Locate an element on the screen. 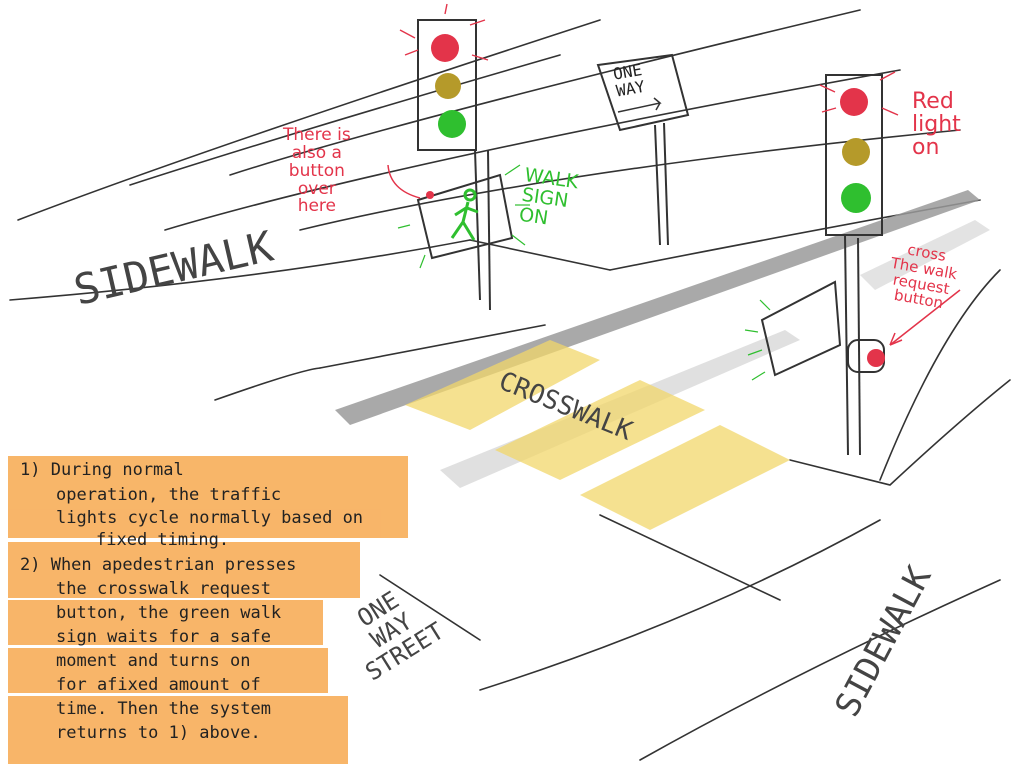  note-line: for afixed amount of is located at coordinates (158, 685).